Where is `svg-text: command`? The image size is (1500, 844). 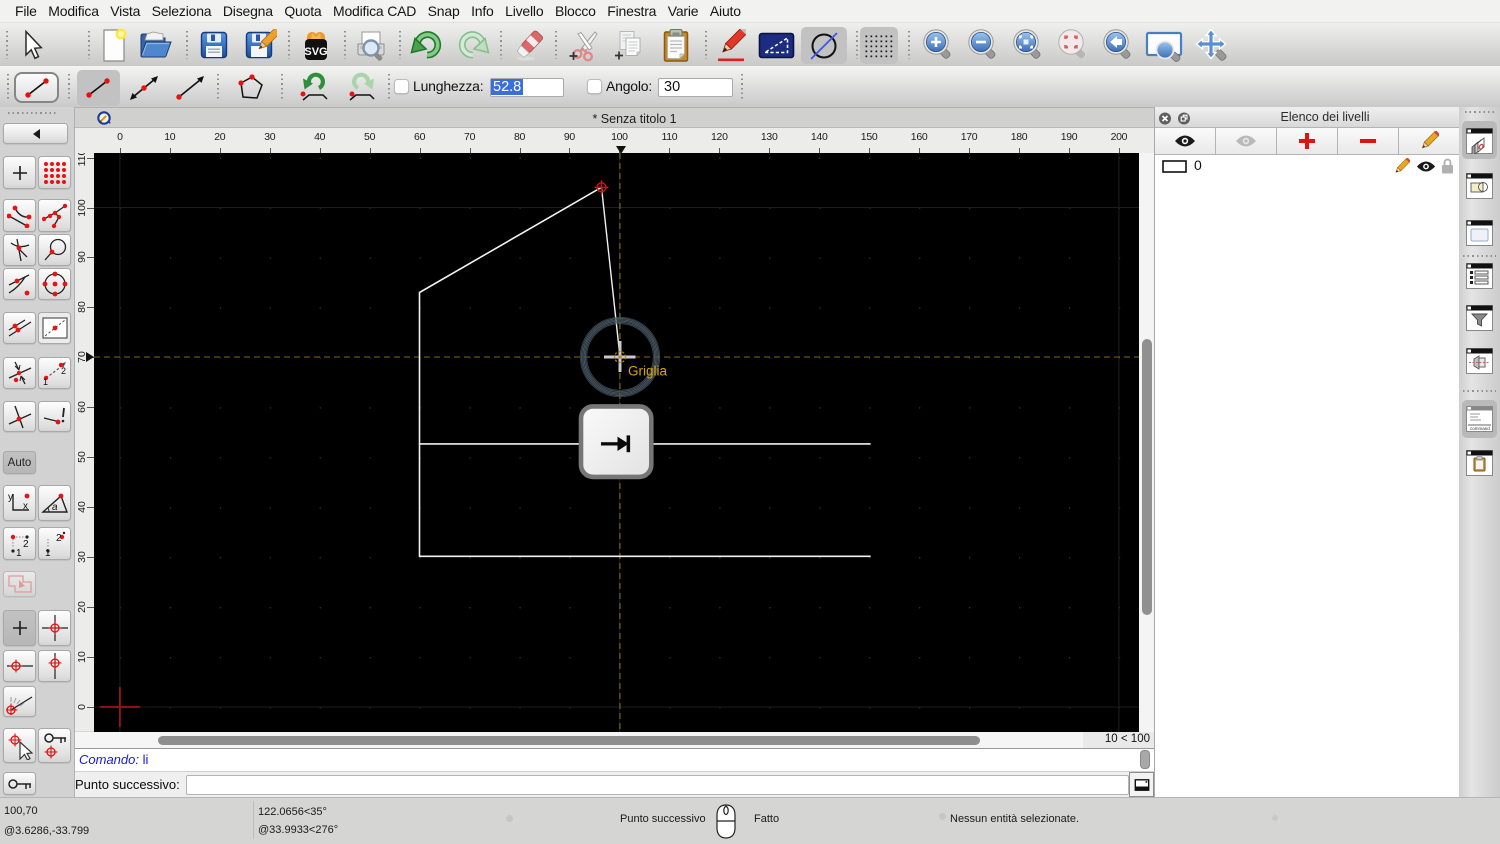
svg-text: command is located at coordinates (1480, 428).